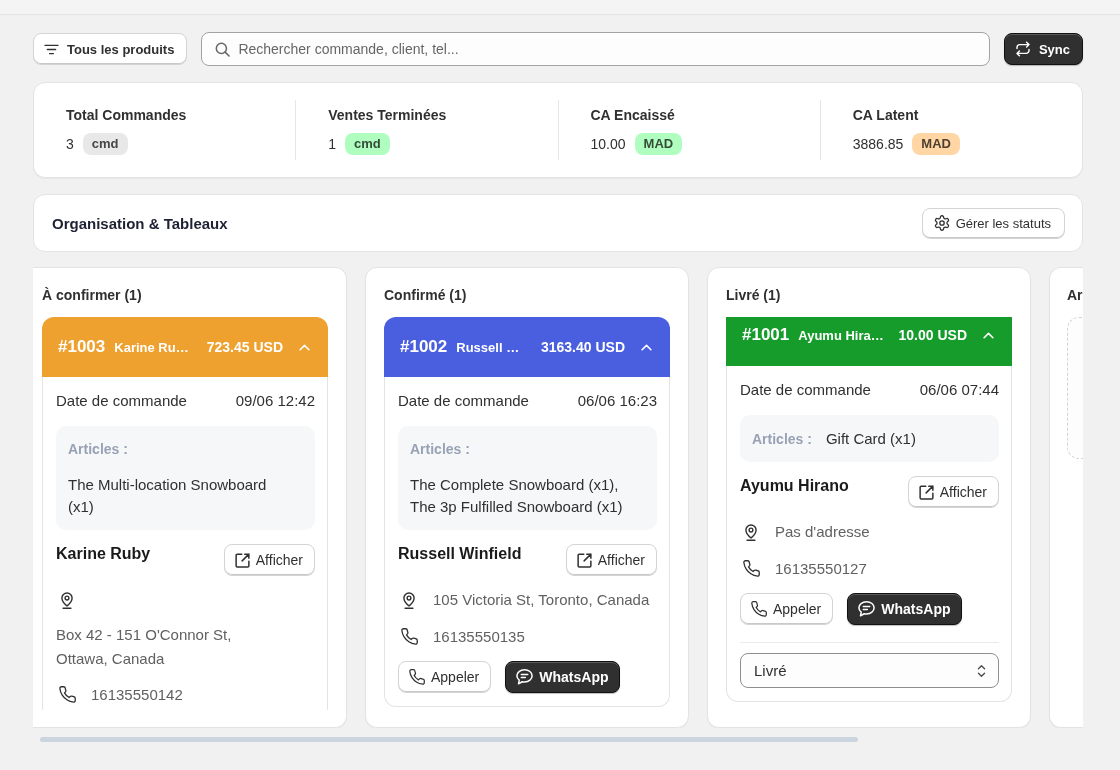 The height and width of the screenshot is (770, 1120). Describe the element at coordinates (179, 496) in the screenshot. I see `articles-list: The Multi-location Snowboard (x1)` at that location.